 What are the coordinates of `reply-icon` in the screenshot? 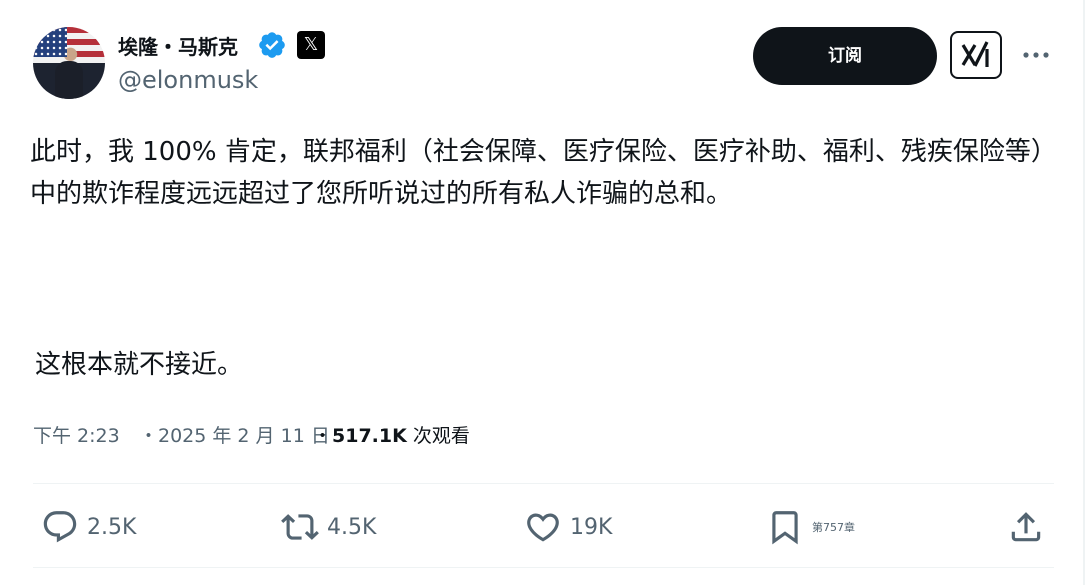 It's located at (60, 527).